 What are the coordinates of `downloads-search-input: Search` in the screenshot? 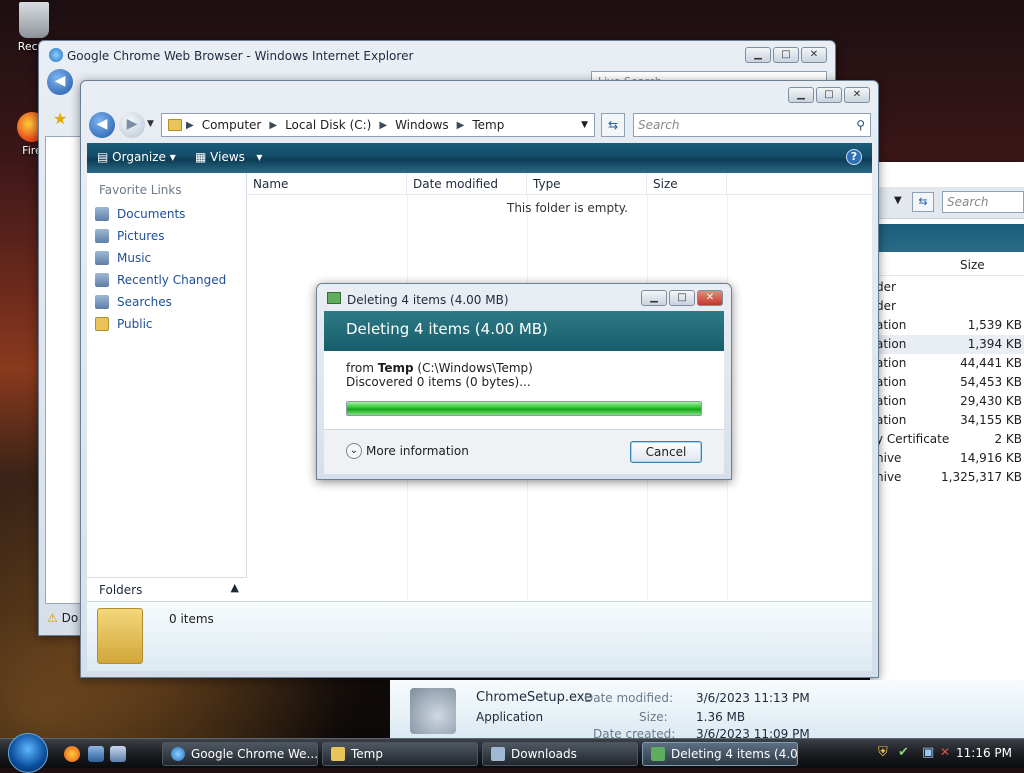 It's located at (983, 202).